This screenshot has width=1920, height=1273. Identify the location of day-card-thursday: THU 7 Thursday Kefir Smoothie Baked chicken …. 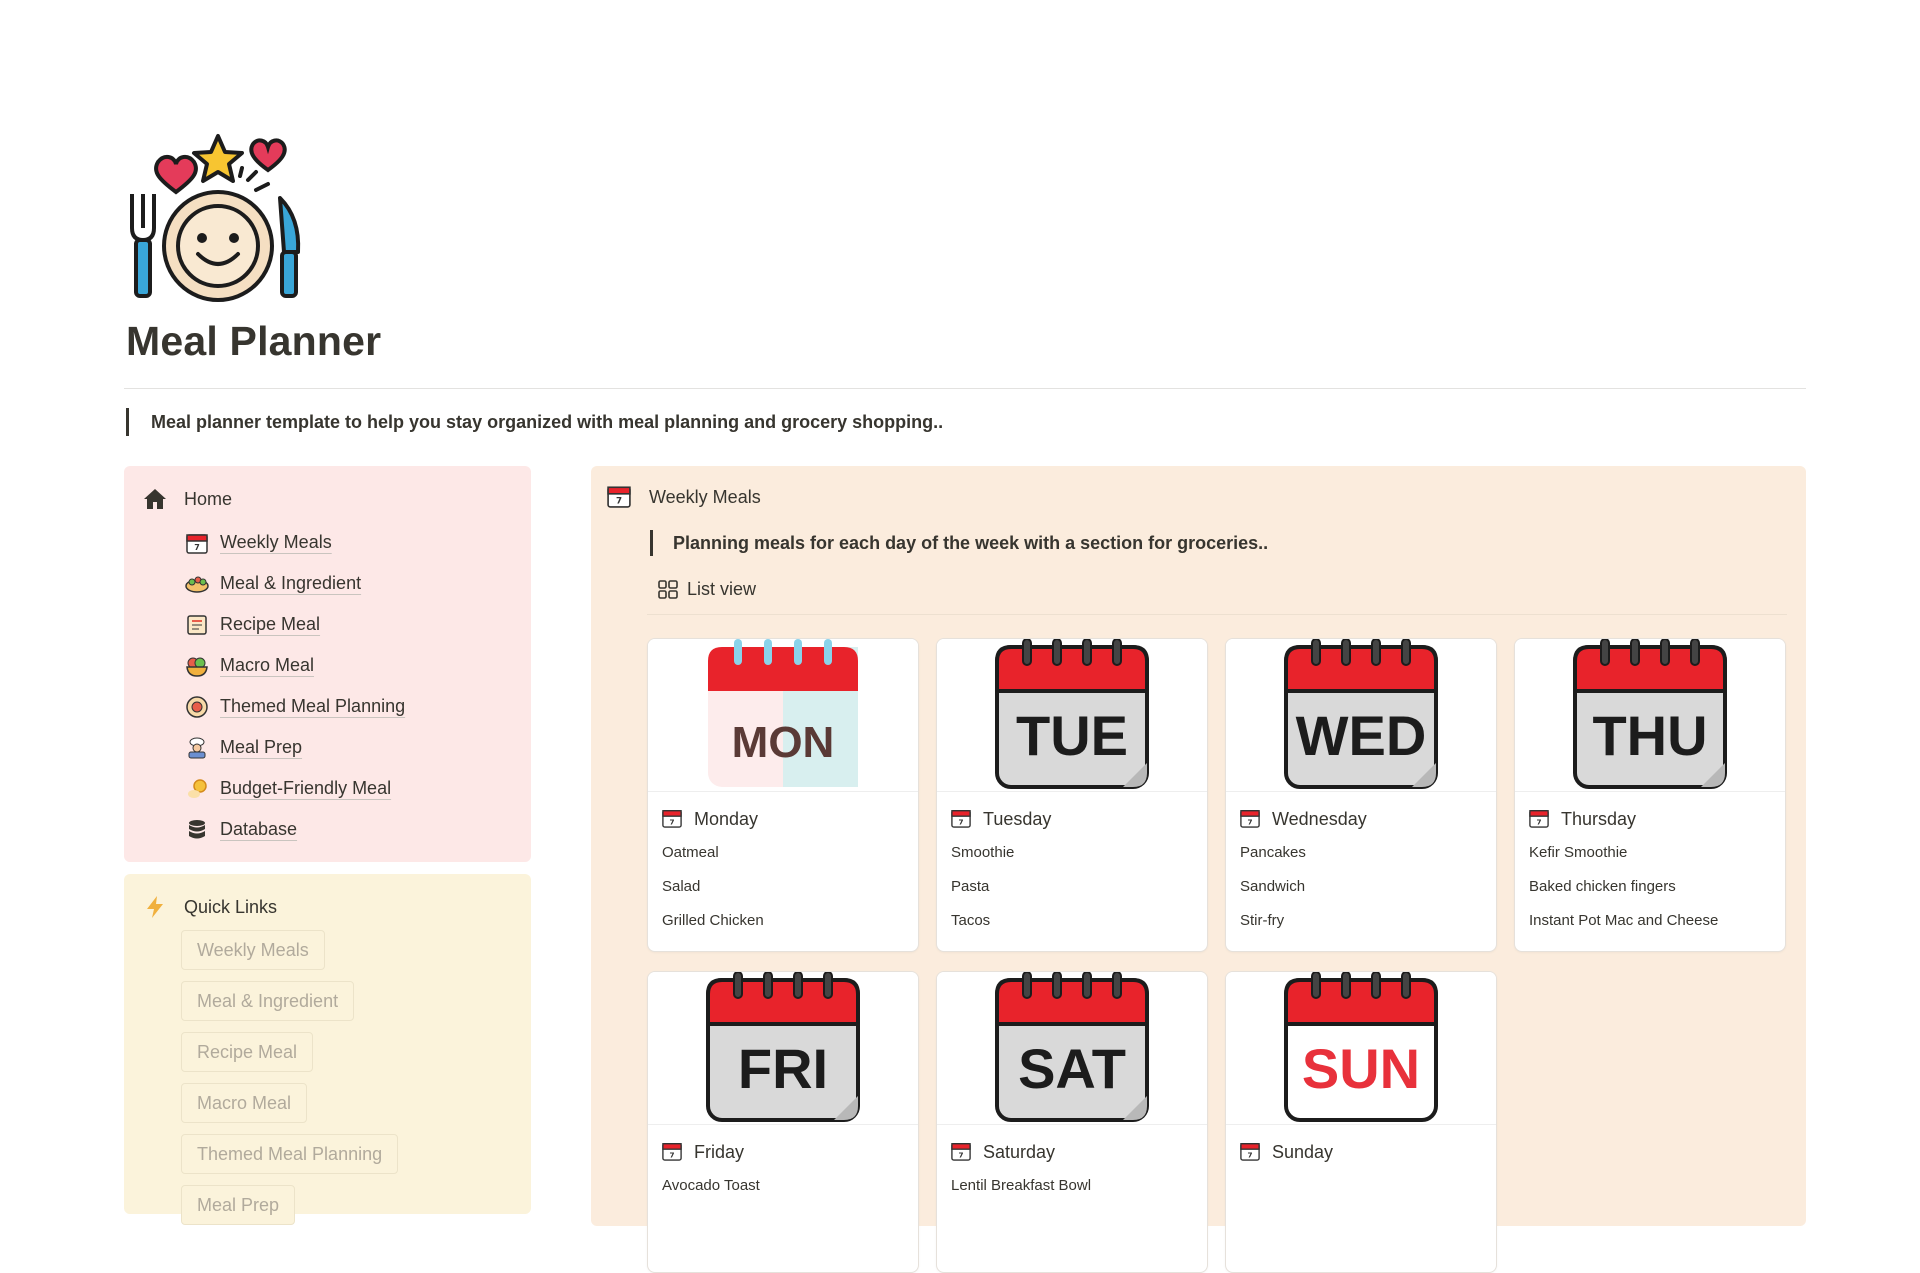
(1650, 795).